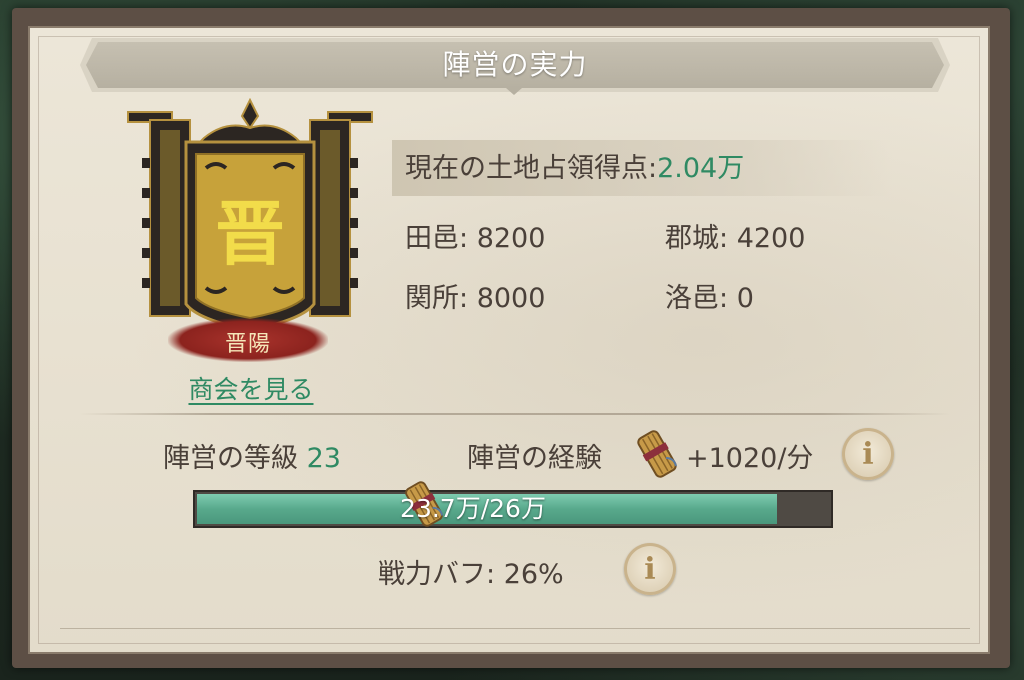 The image size is (1024, 680). Describe the element at coordinates (534, 458) in the screenshot. I see `faction-exp-label: 陣営の経験` at that location.